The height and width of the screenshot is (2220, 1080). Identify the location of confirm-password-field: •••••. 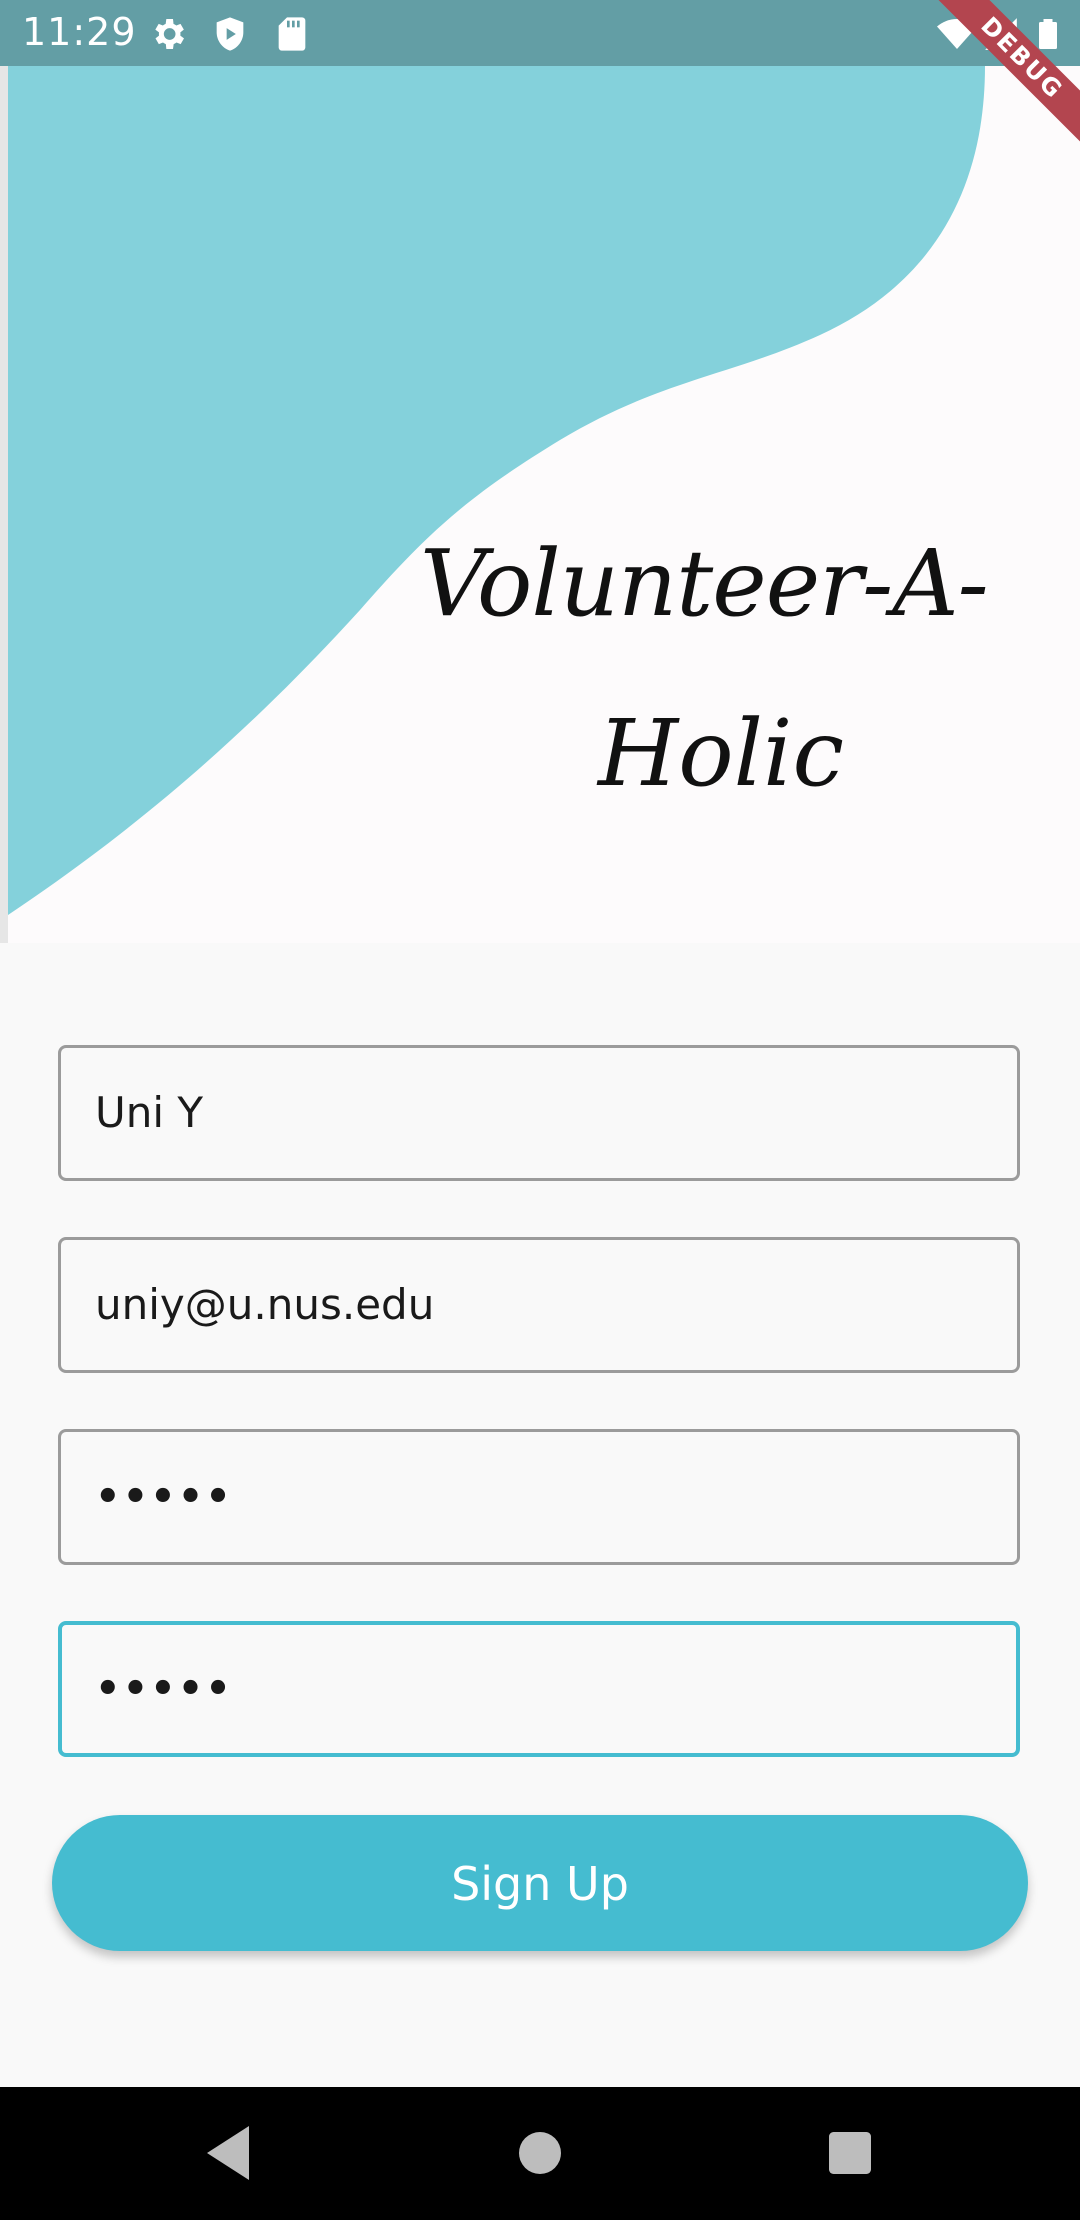
(539, 1689).